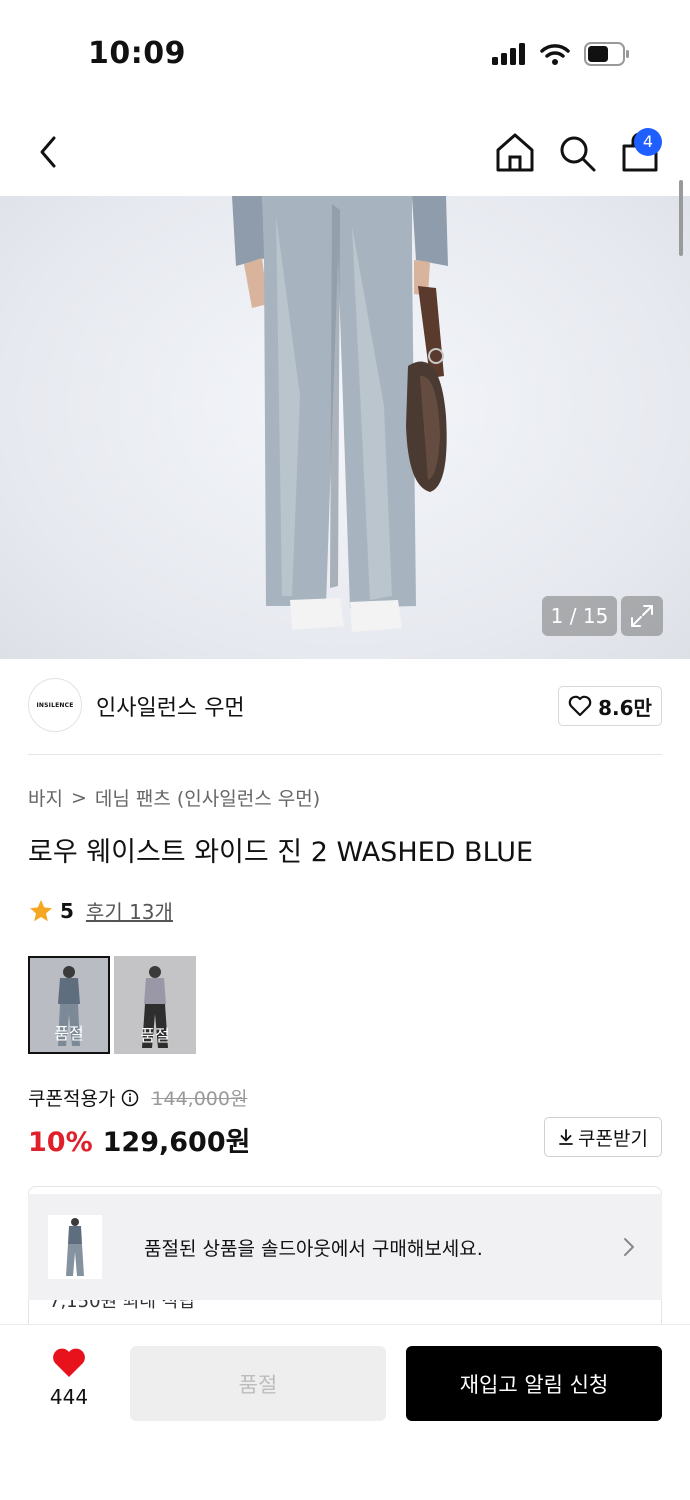 This screenshot has height=1500, width=690. I want to click on original-price: 144,000원, so click(199, 1099).